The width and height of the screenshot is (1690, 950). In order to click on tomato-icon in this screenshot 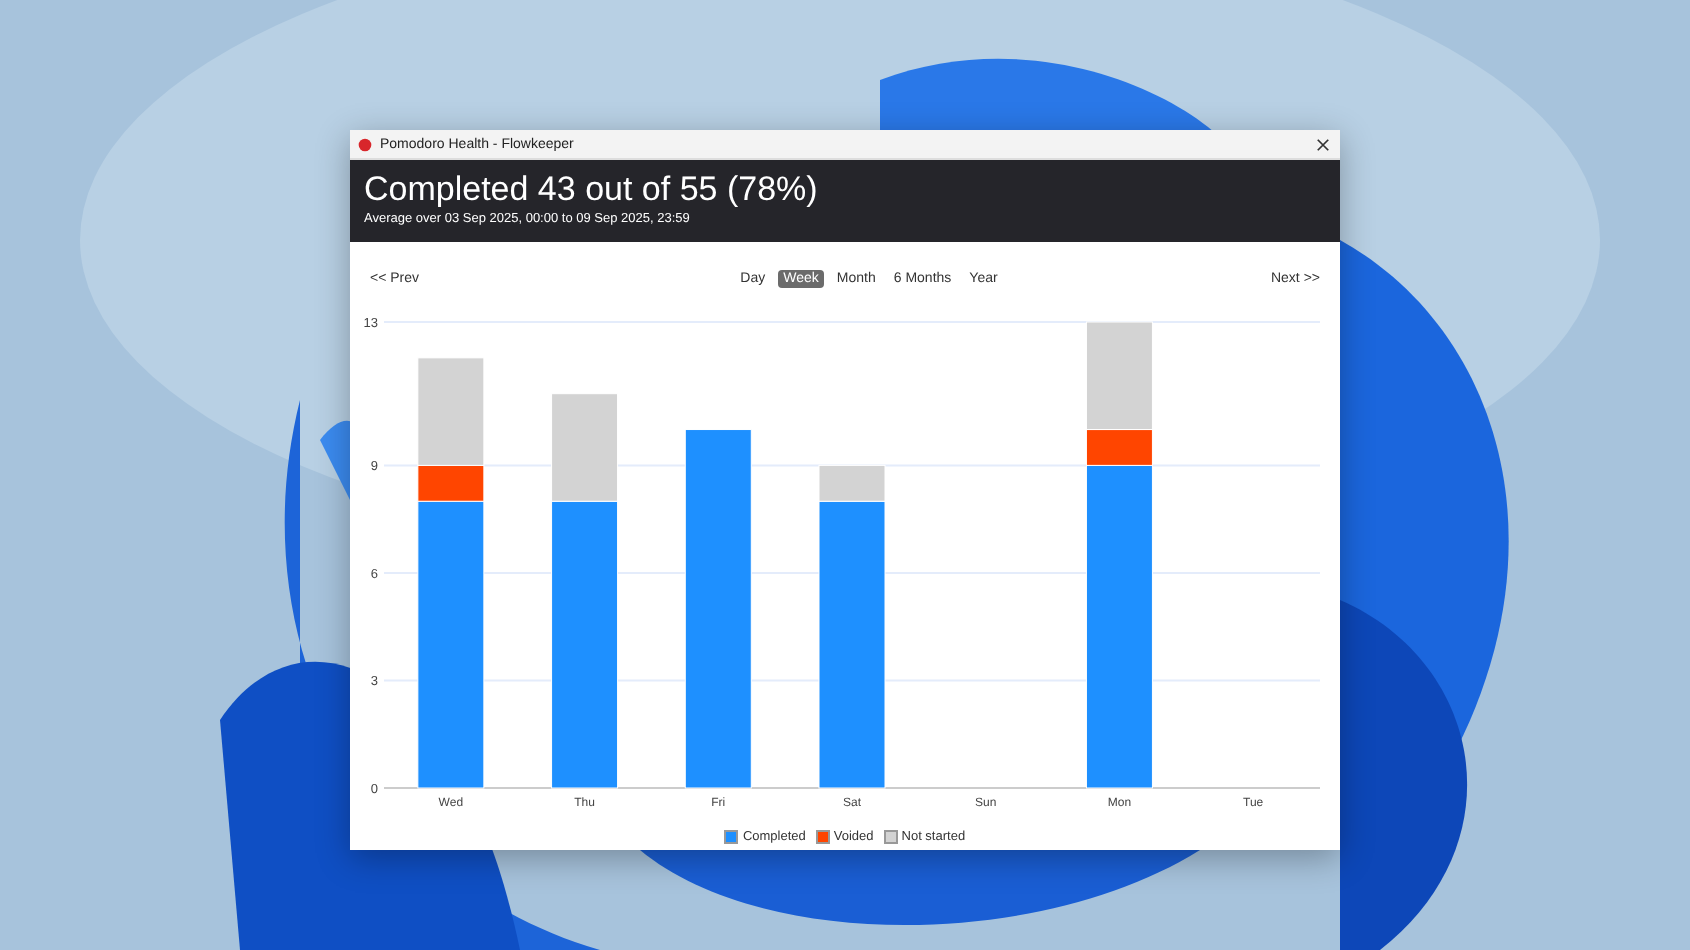, I will do `click(365, 144)`.